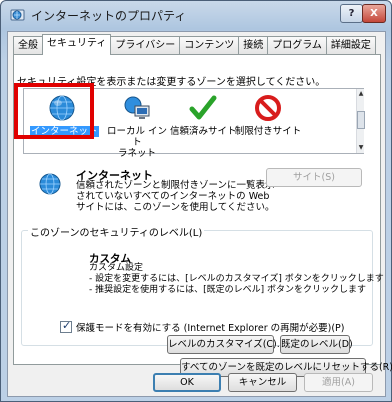  Describe the element at coordinates (209, 45) in the screenshot. I see `tab-content: コンテンツ` at that location.